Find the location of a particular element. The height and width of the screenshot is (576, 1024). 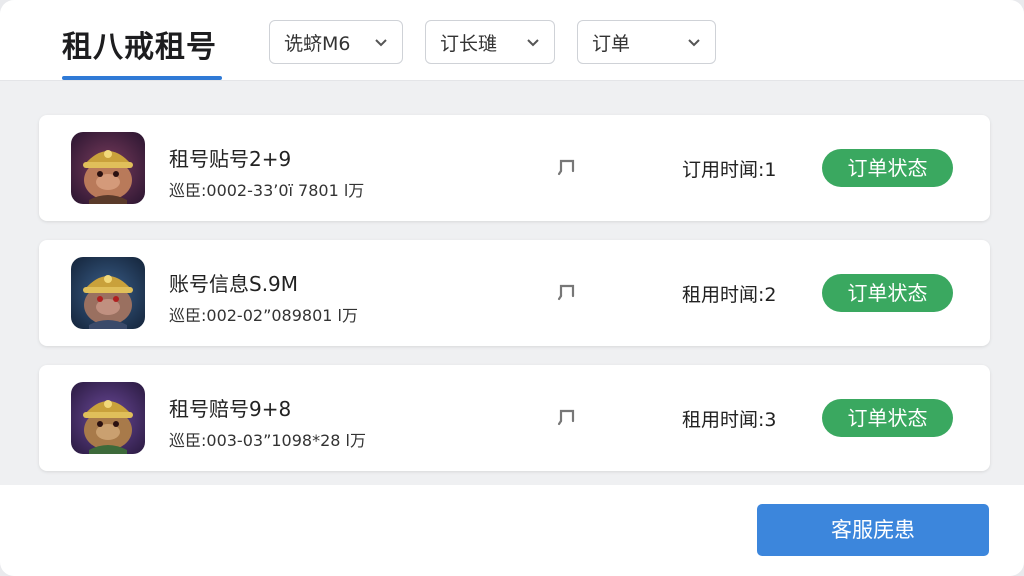

rent-time: 订用时闻:1 is located at coordinates (729, 170).